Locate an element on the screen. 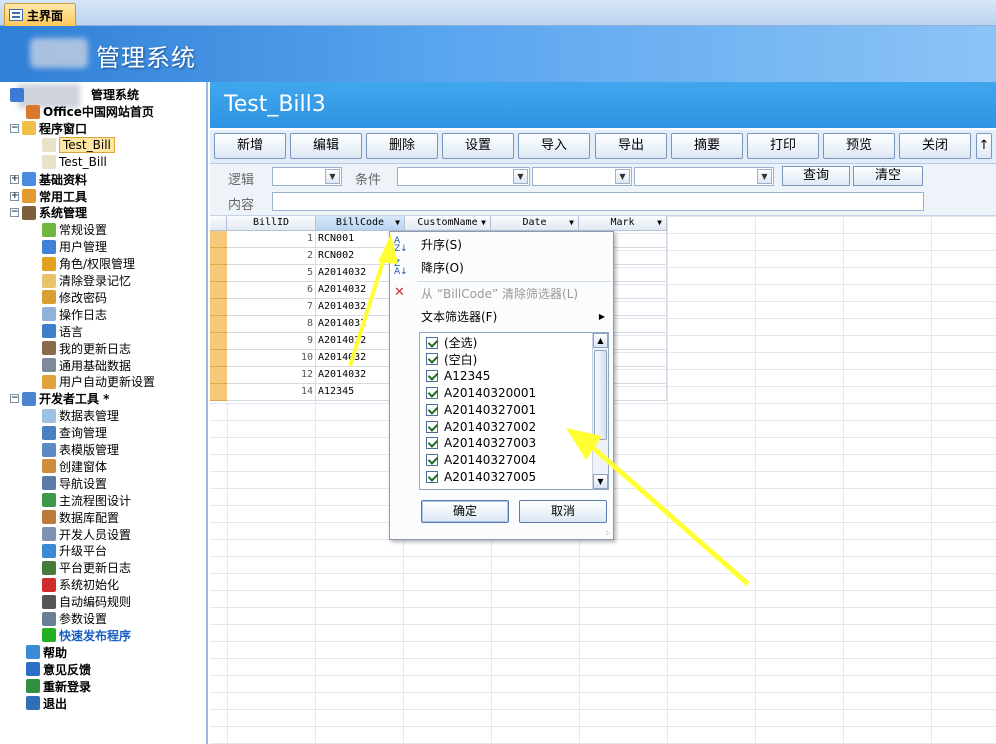 The image size is (996, 744). list-scrollbar: ▲ ▼ is located at coordinates (600, 411).